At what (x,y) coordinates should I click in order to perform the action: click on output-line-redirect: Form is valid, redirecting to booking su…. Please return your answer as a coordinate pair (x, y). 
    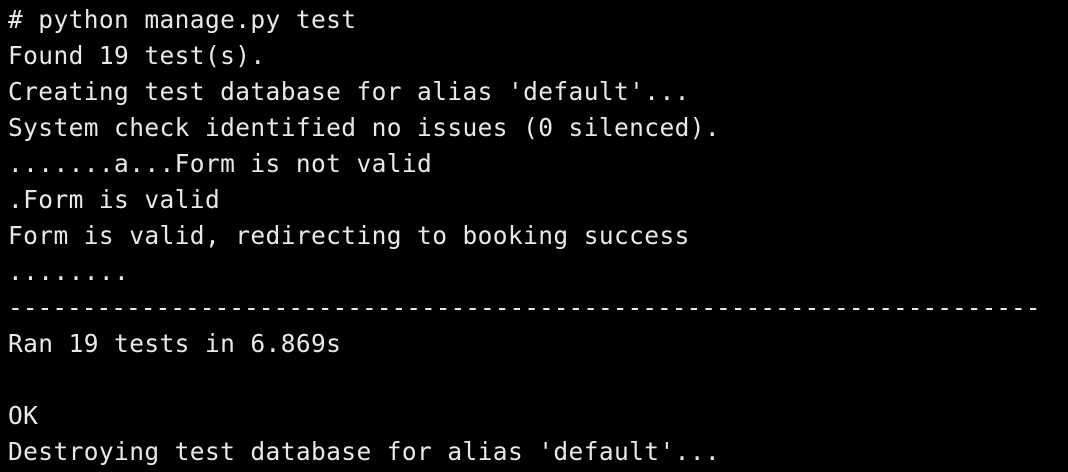
    Looking at the image, I should click on (349, 235).